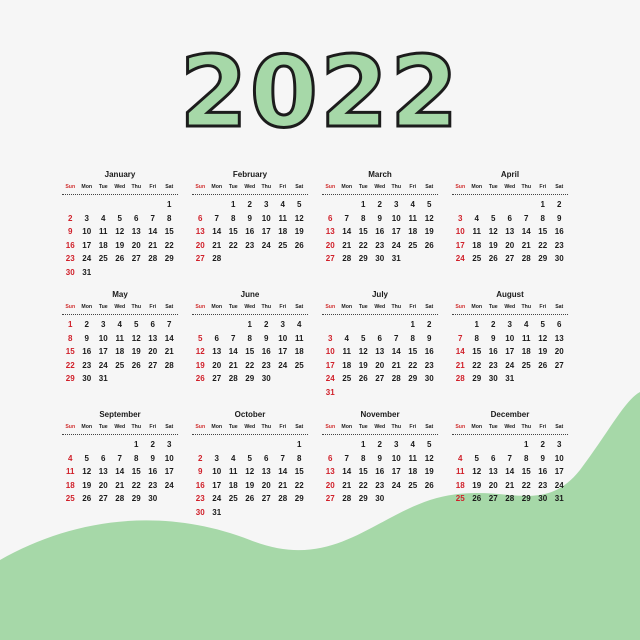 The height and width of the screenshot is (640, 640). Describe the element at coordinates (543, 351) in the screenshot. I see `day-cell: 19` at that location.